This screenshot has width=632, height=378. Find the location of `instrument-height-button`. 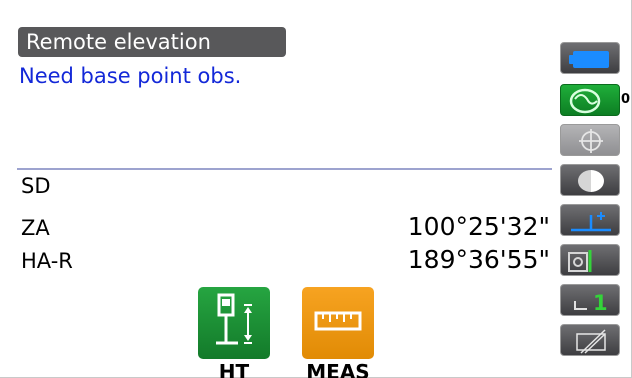

instrument-height-button is located at coordinates (590, 220).